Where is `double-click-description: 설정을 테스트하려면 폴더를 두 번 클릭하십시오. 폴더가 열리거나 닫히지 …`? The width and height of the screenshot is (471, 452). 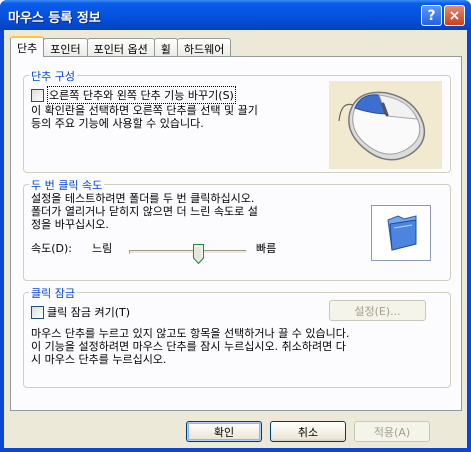 double-click-description: 설정을 테스트하려면 폴더를 두 번 클릭하십시오. 폴더가 열리거나 닫히지 … is located at coordinates (144, 211).